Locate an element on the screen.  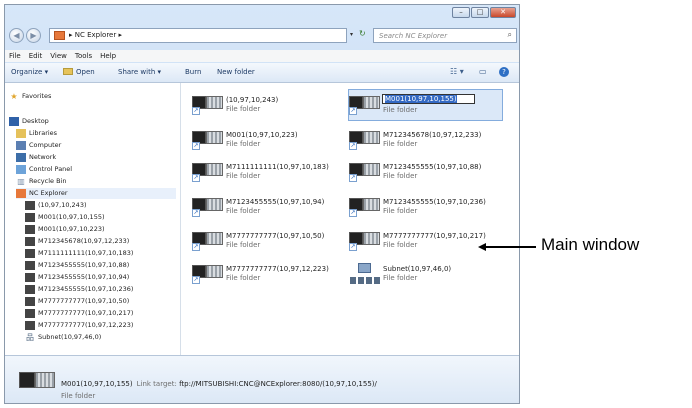
nav-child: M7777777777(10,97,10,217) is located at coordinates (79, 313).